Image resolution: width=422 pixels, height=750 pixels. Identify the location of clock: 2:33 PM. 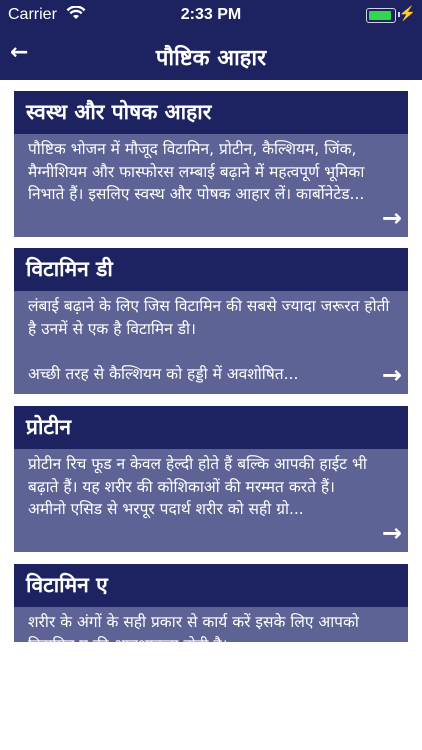
(211, 14).